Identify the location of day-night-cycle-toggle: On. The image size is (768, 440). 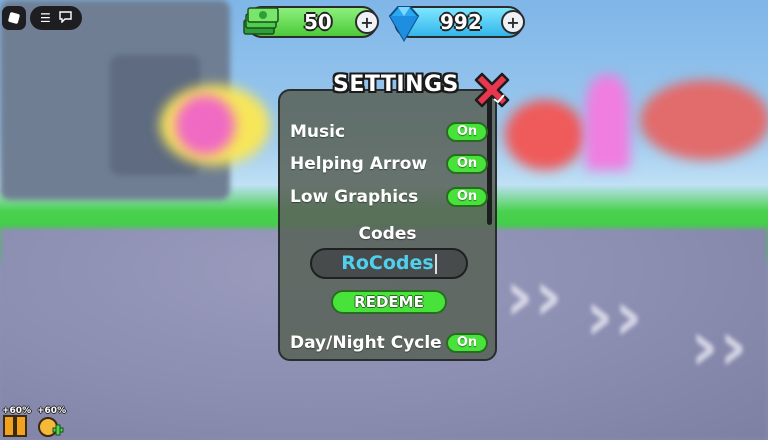
(467, 343).